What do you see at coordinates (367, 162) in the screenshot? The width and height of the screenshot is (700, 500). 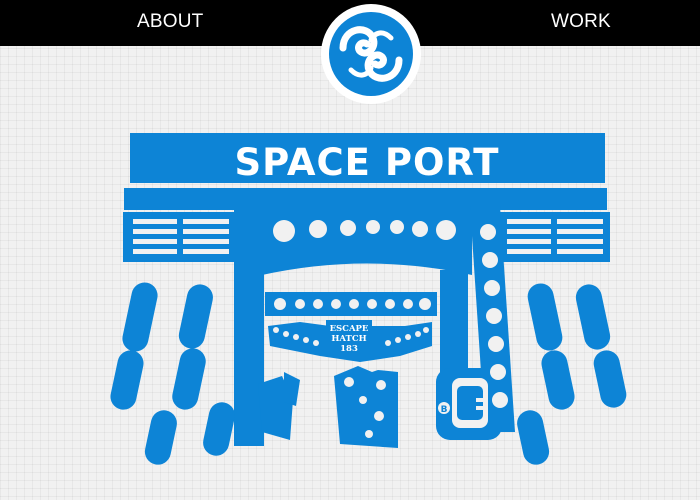 I see `sign-text: SPACE PORT` at bounding box center [367, 162].